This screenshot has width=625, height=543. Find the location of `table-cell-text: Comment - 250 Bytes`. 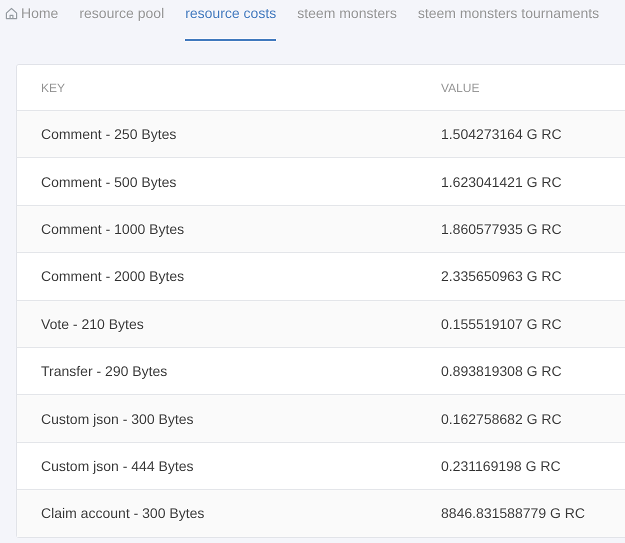

table-cell-text: Comment - 250 Bytes is located at coordinates (109, 134).